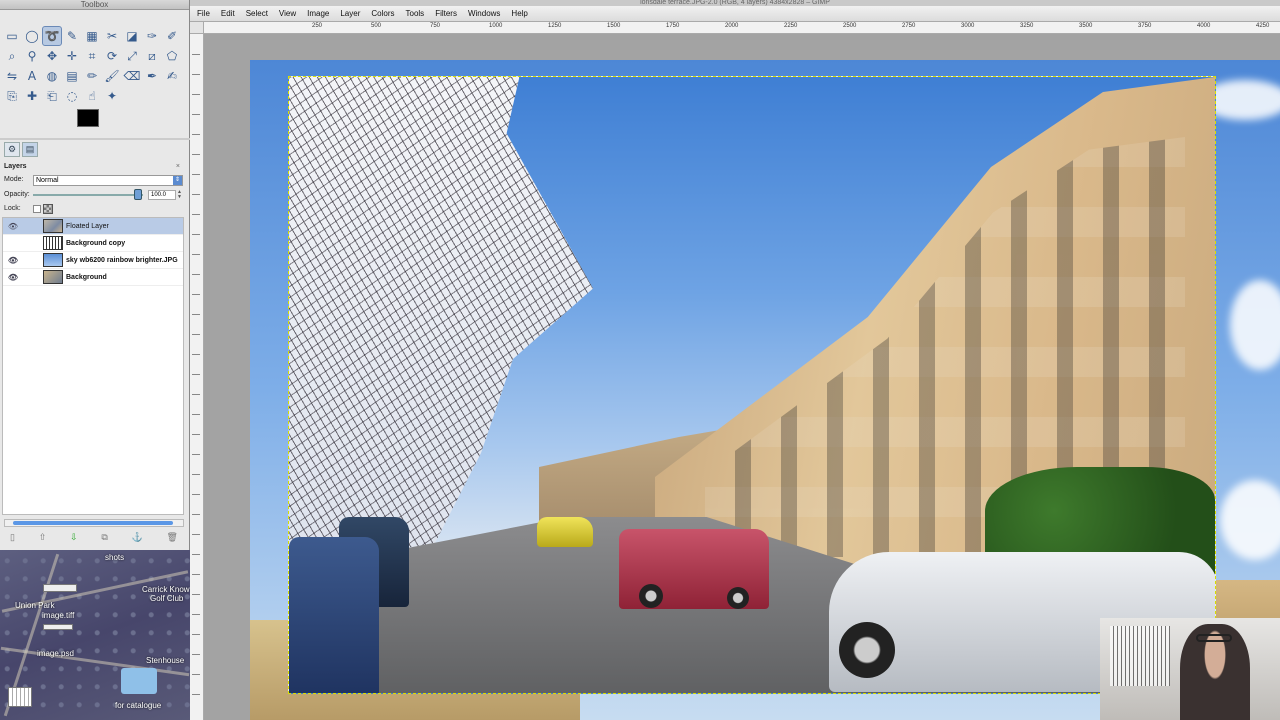 This screenshot has width=1280, height=720. What do you see at coordinates (382, 13) in the screenshot?
I see `menu-colors: Colors` at bounding box center [382, 13].